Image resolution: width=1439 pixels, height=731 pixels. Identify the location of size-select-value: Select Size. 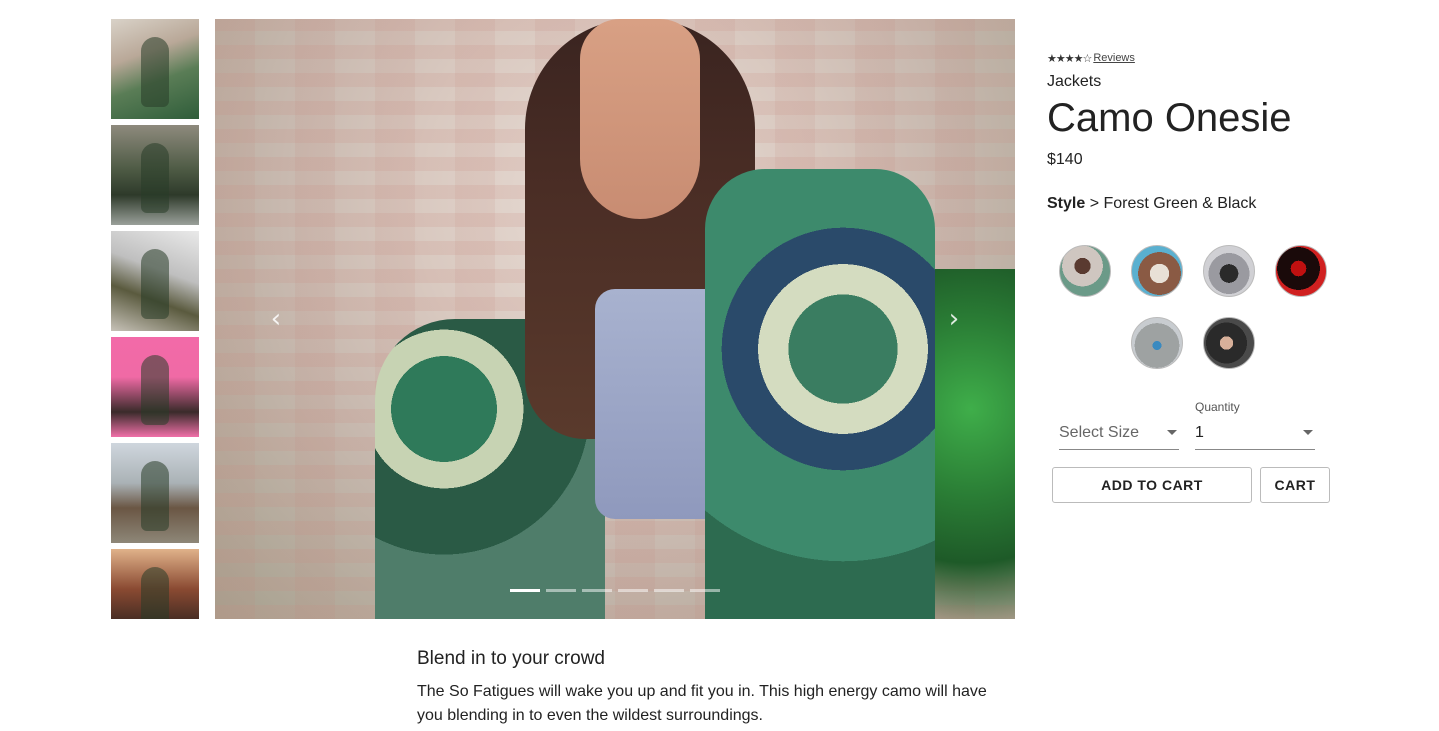
(1099, 432).